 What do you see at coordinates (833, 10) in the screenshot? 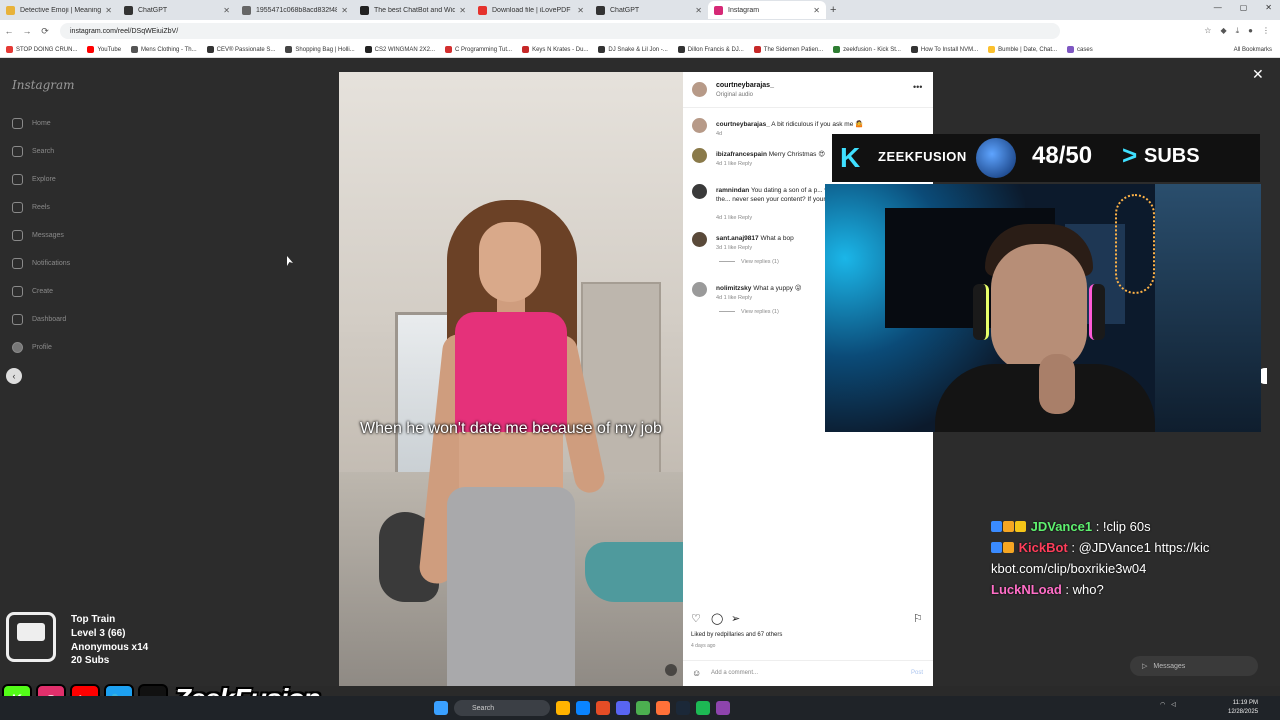
I see `new-tab-button: +` at bounding box center [833, 10].